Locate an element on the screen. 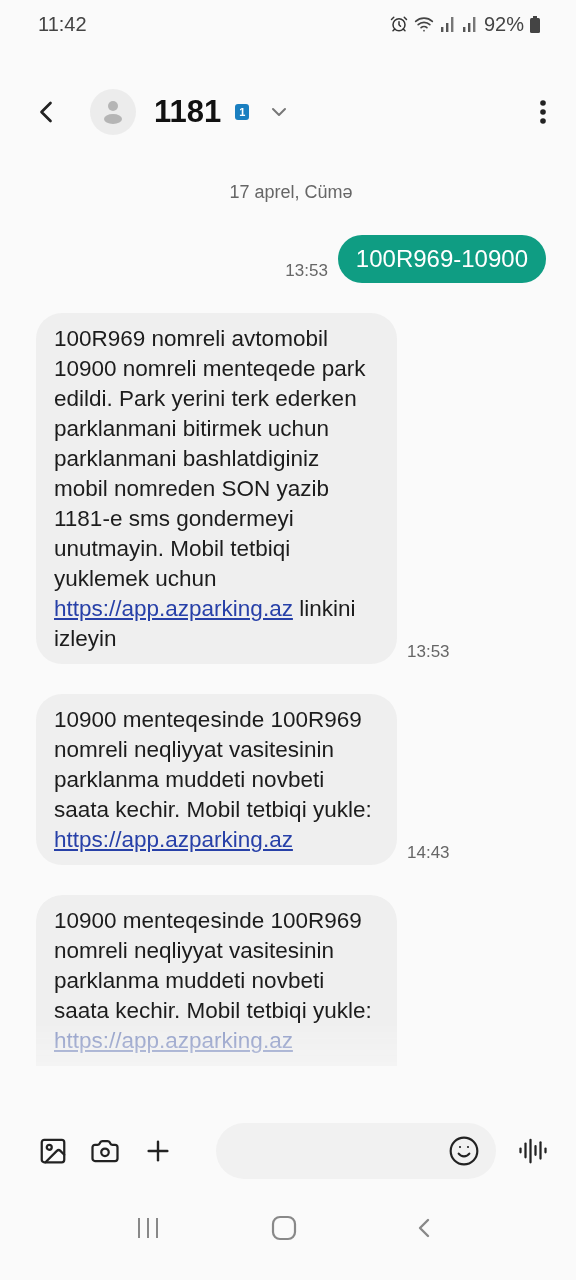 This screenshot has width=576, height=1280. emoji-button is located at coordinates (464, 1151).